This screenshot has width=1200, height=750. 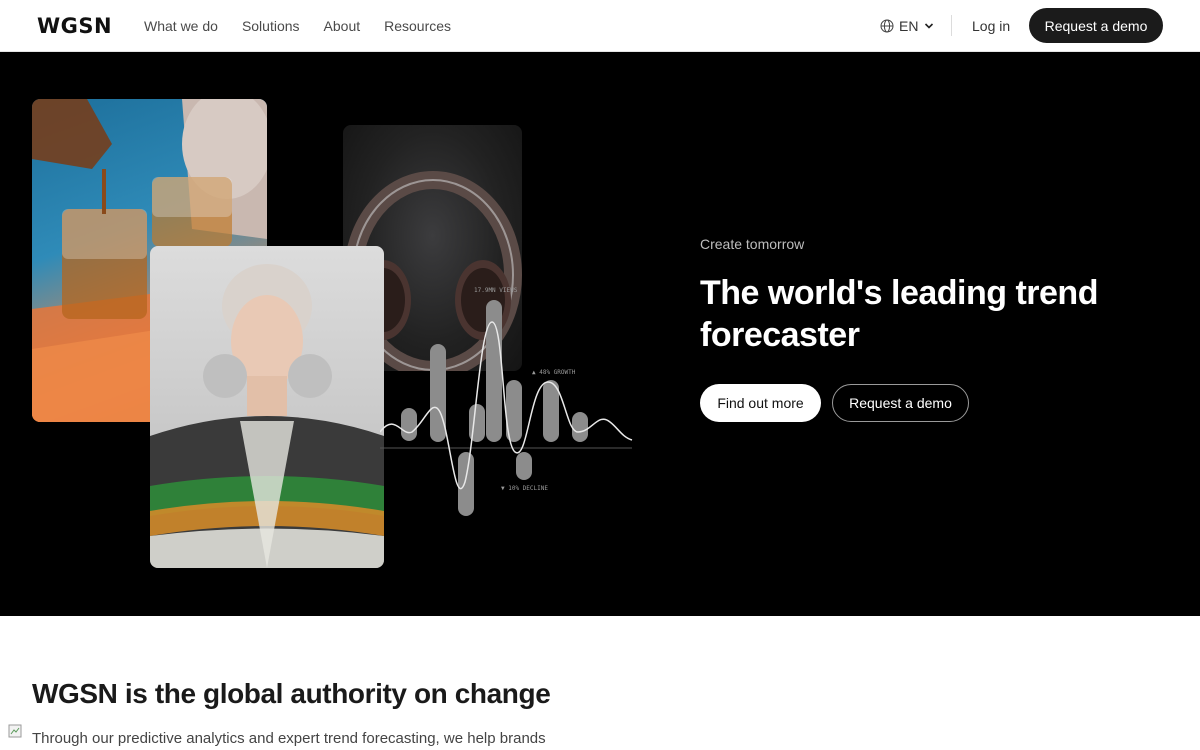 What do you see at coordinates (181, 26) in the screenshot?
I see `nav-what-we-do: What we do` at bounding box center [181, 26].